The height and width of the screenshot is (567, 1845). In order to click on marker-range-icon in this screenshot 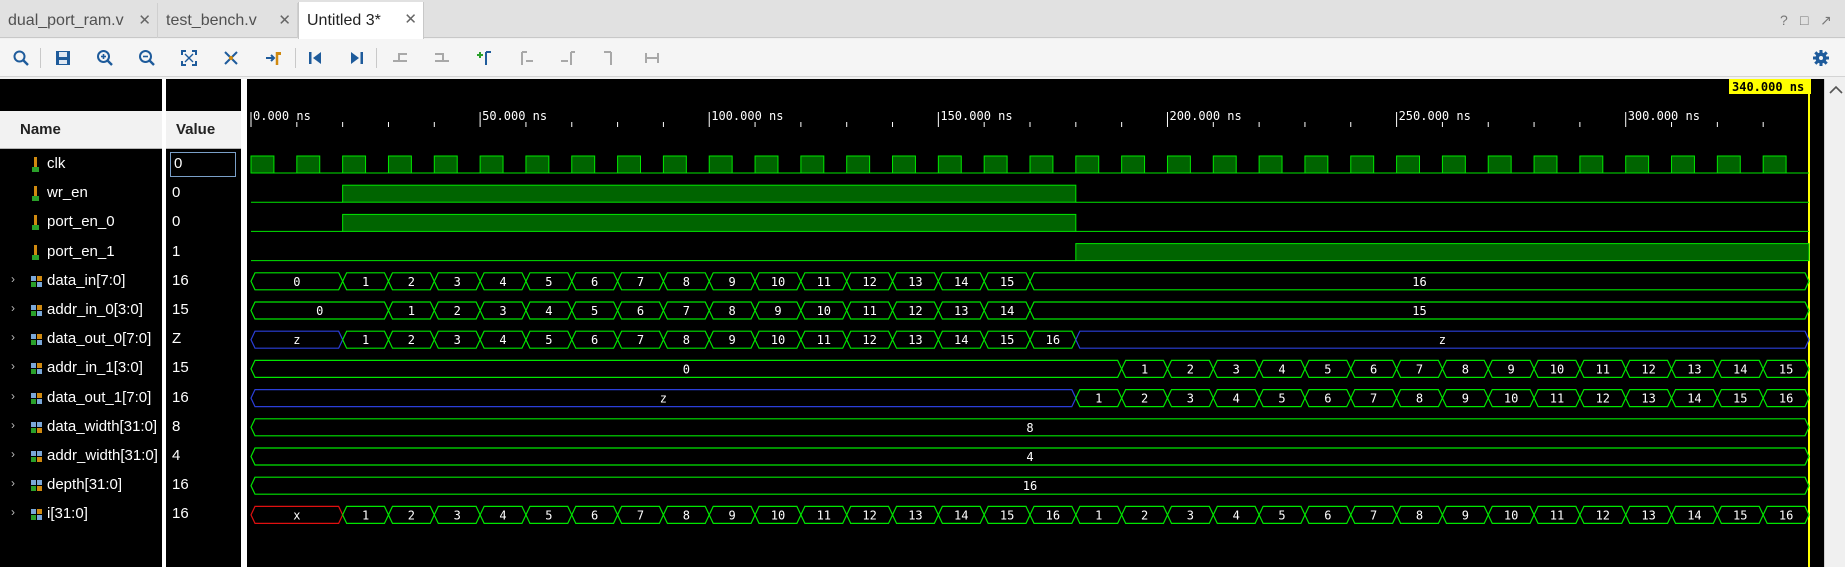, I will do `click(652, 58)`.